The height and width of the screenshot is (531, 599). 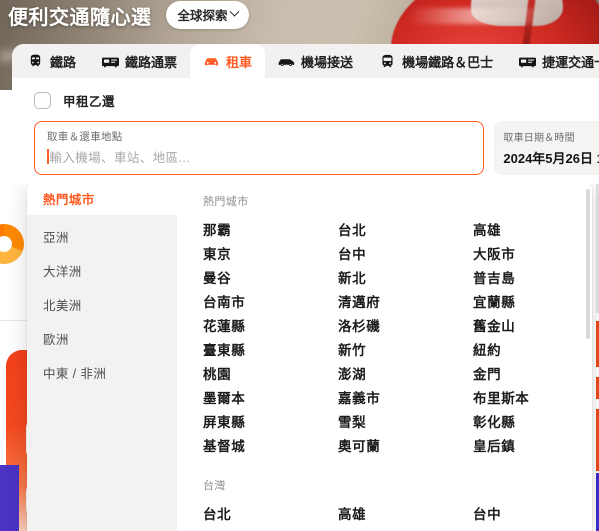 What do you see at coordinates (75, 373) in the screenshot?
I see `region-label: 中東 / 非洲` at bounding box center [75, 373].